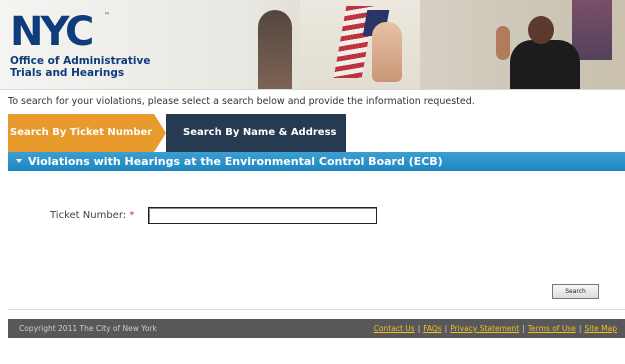 This screenshot has width=625, height=364. Describe the element at coordinates (545, 64) in the screenshot. I see `judge-robe-image` at that location.